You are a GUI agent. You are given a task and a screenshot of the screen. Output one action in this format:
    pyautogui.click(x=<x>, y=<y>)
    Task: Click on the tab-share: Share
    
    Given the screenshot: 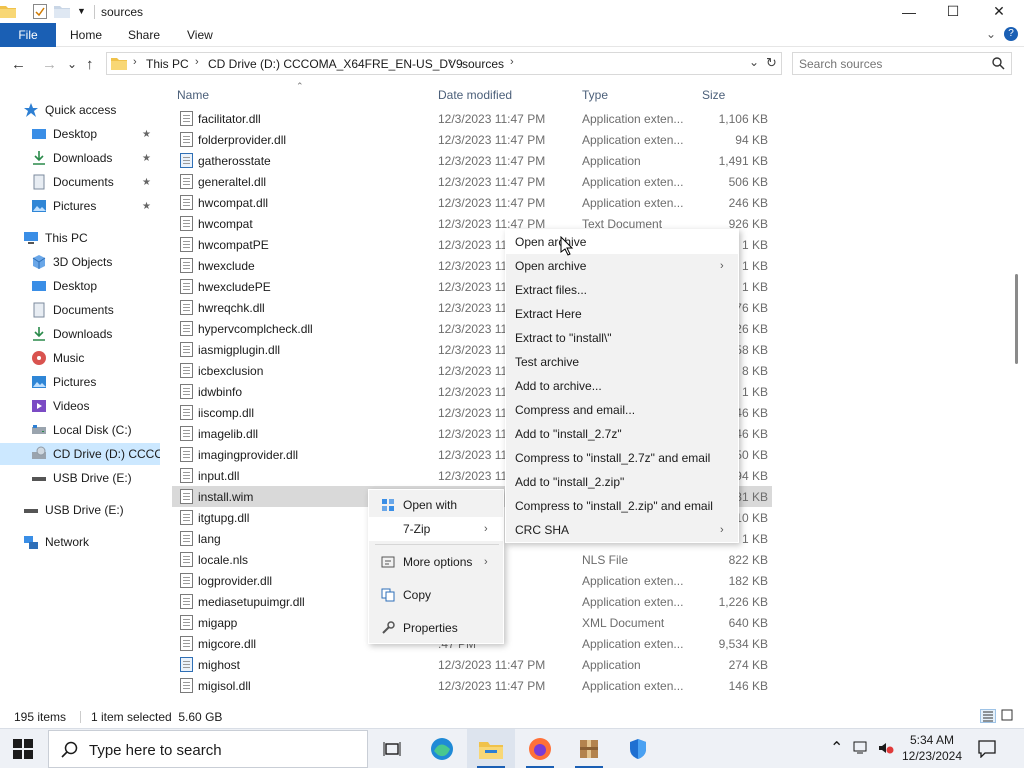 What is the action you would take?
    pyautogui.click(x=144, y=35)
    